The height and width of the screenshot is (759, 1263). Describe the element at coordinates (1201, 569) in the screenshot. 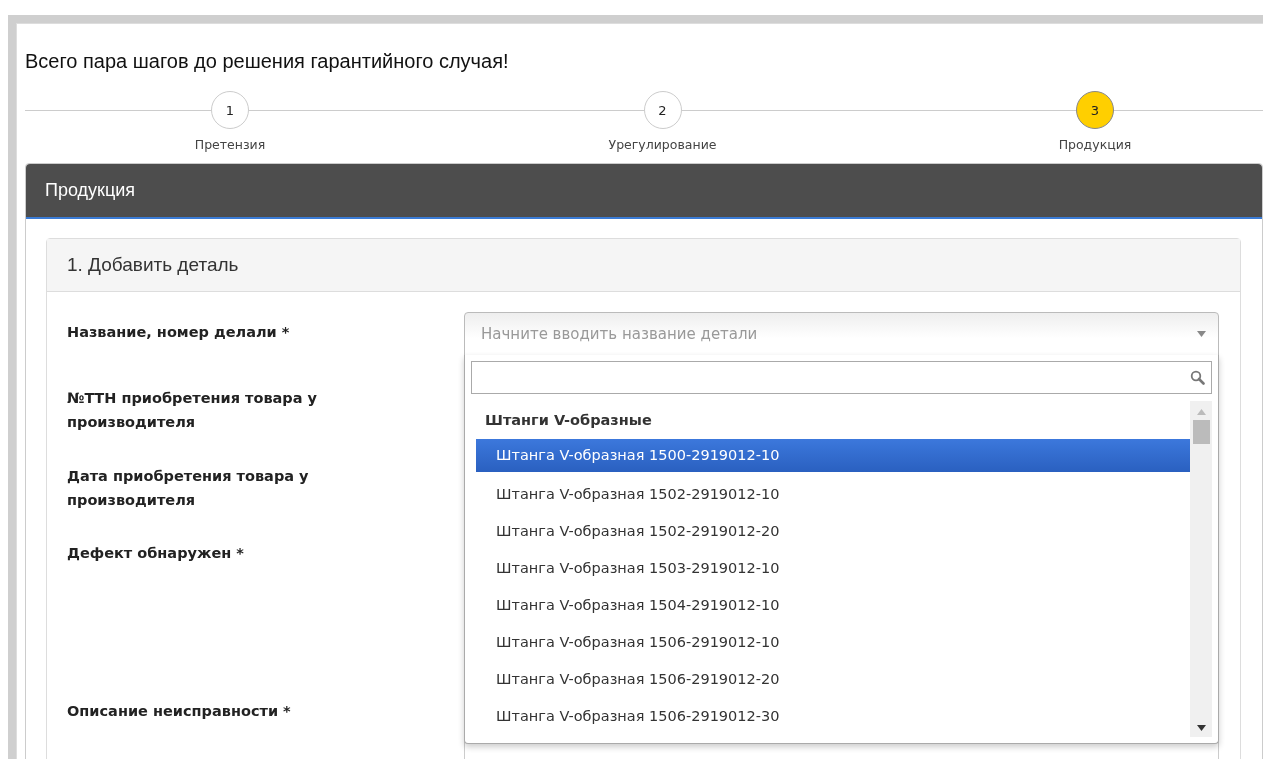

I see `scrollbar` at that location.